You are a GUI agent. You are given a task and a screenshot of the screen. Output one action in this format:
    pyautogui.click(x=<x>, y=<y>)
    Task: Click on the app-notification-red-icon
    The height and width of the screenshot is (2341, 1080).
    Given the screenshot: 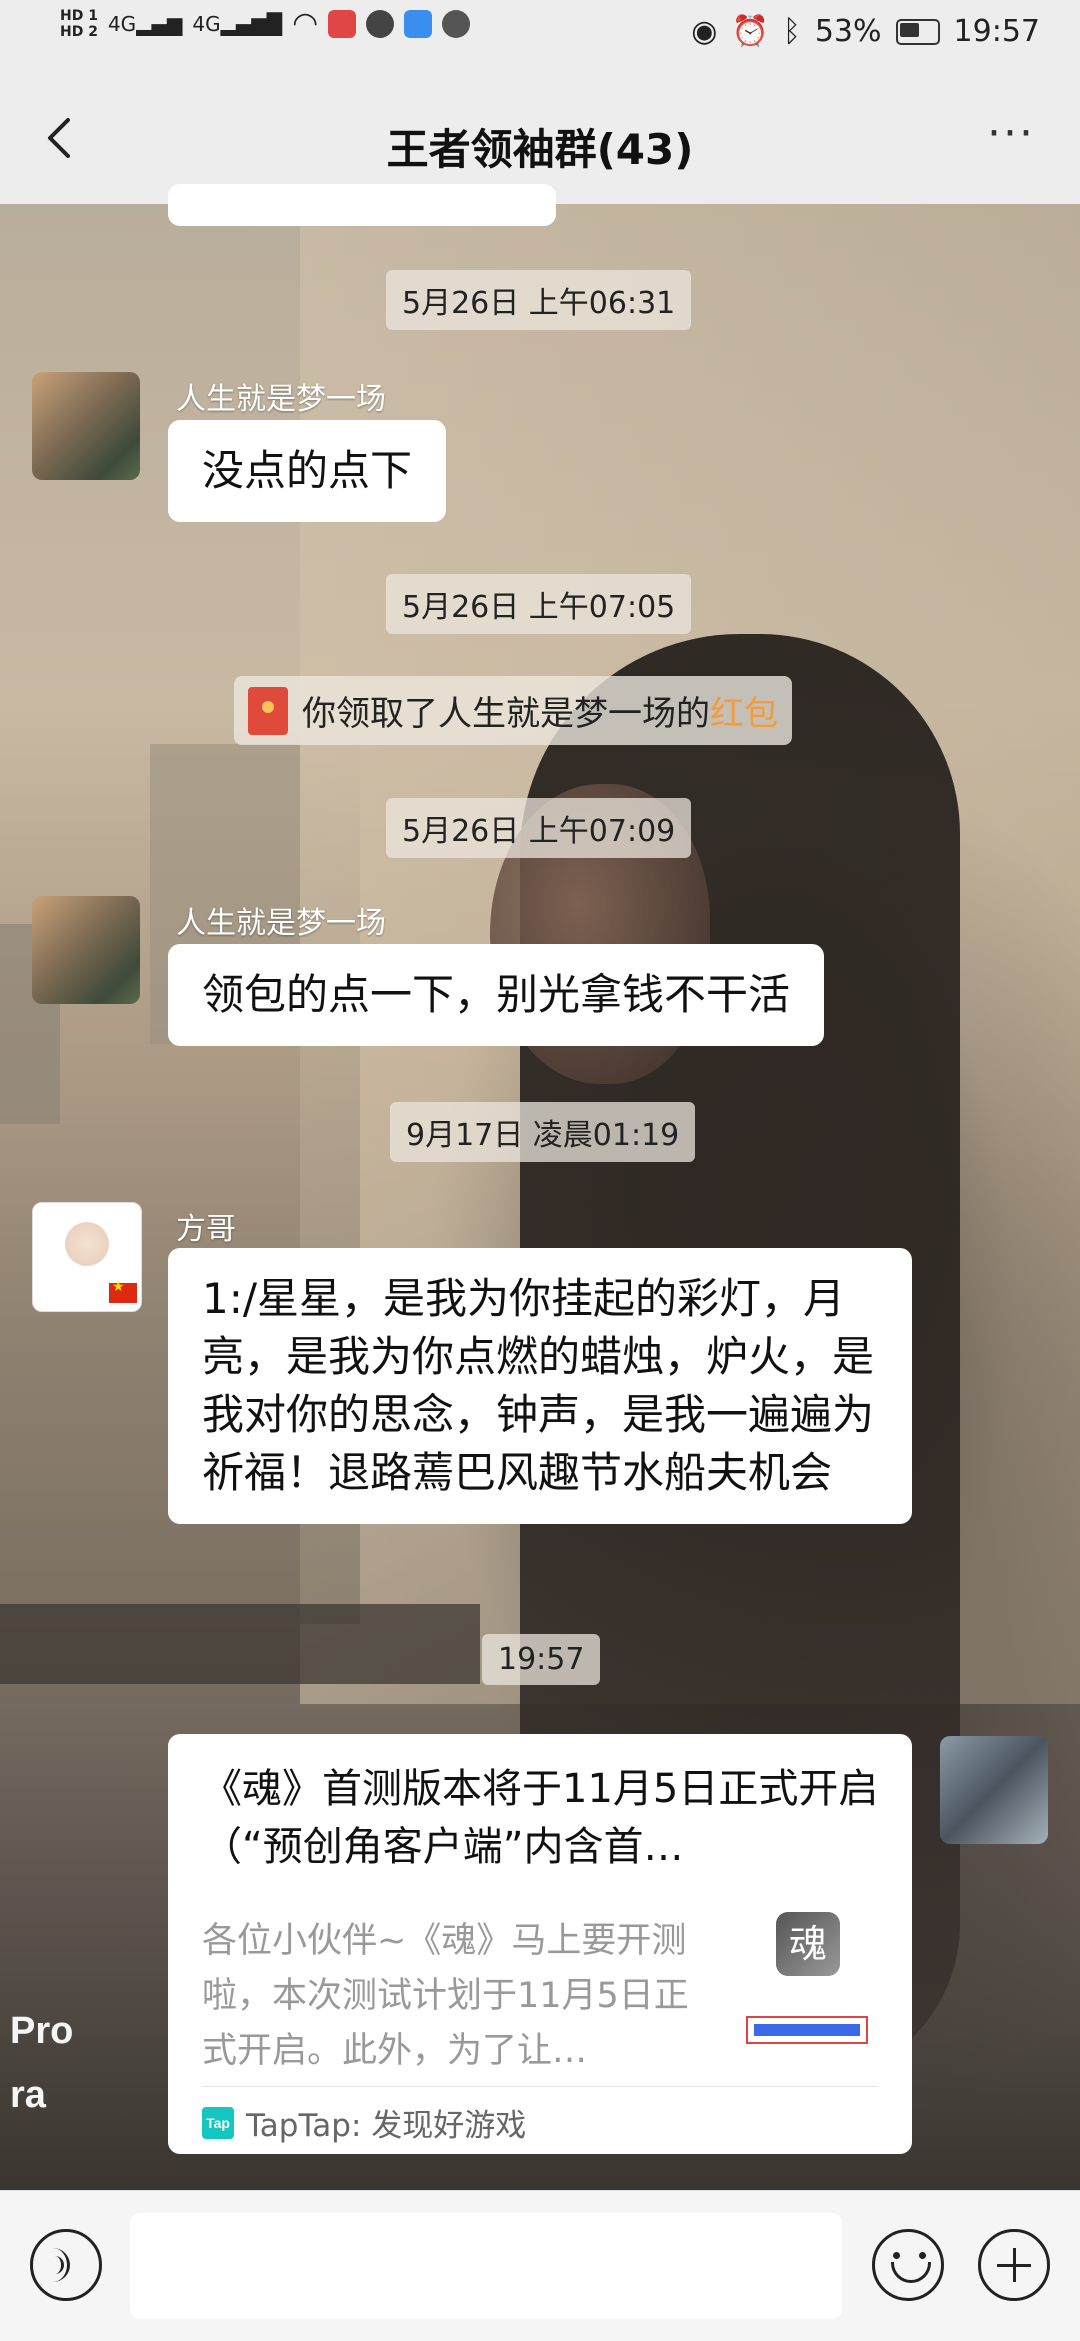 What is the action you would take?
    pyautogui.click(x=342, y=23)
    